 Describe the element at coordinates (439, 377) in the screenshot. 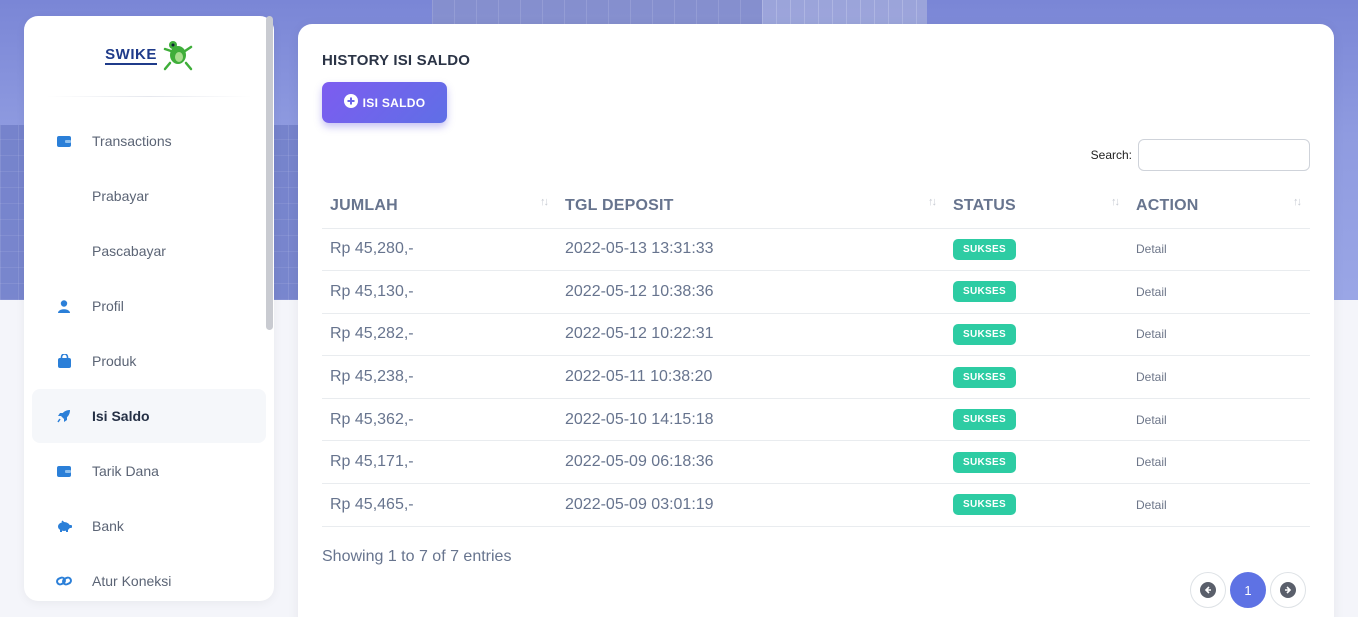

I see `cell-jumlah: Rp 45,238,-` at that location.